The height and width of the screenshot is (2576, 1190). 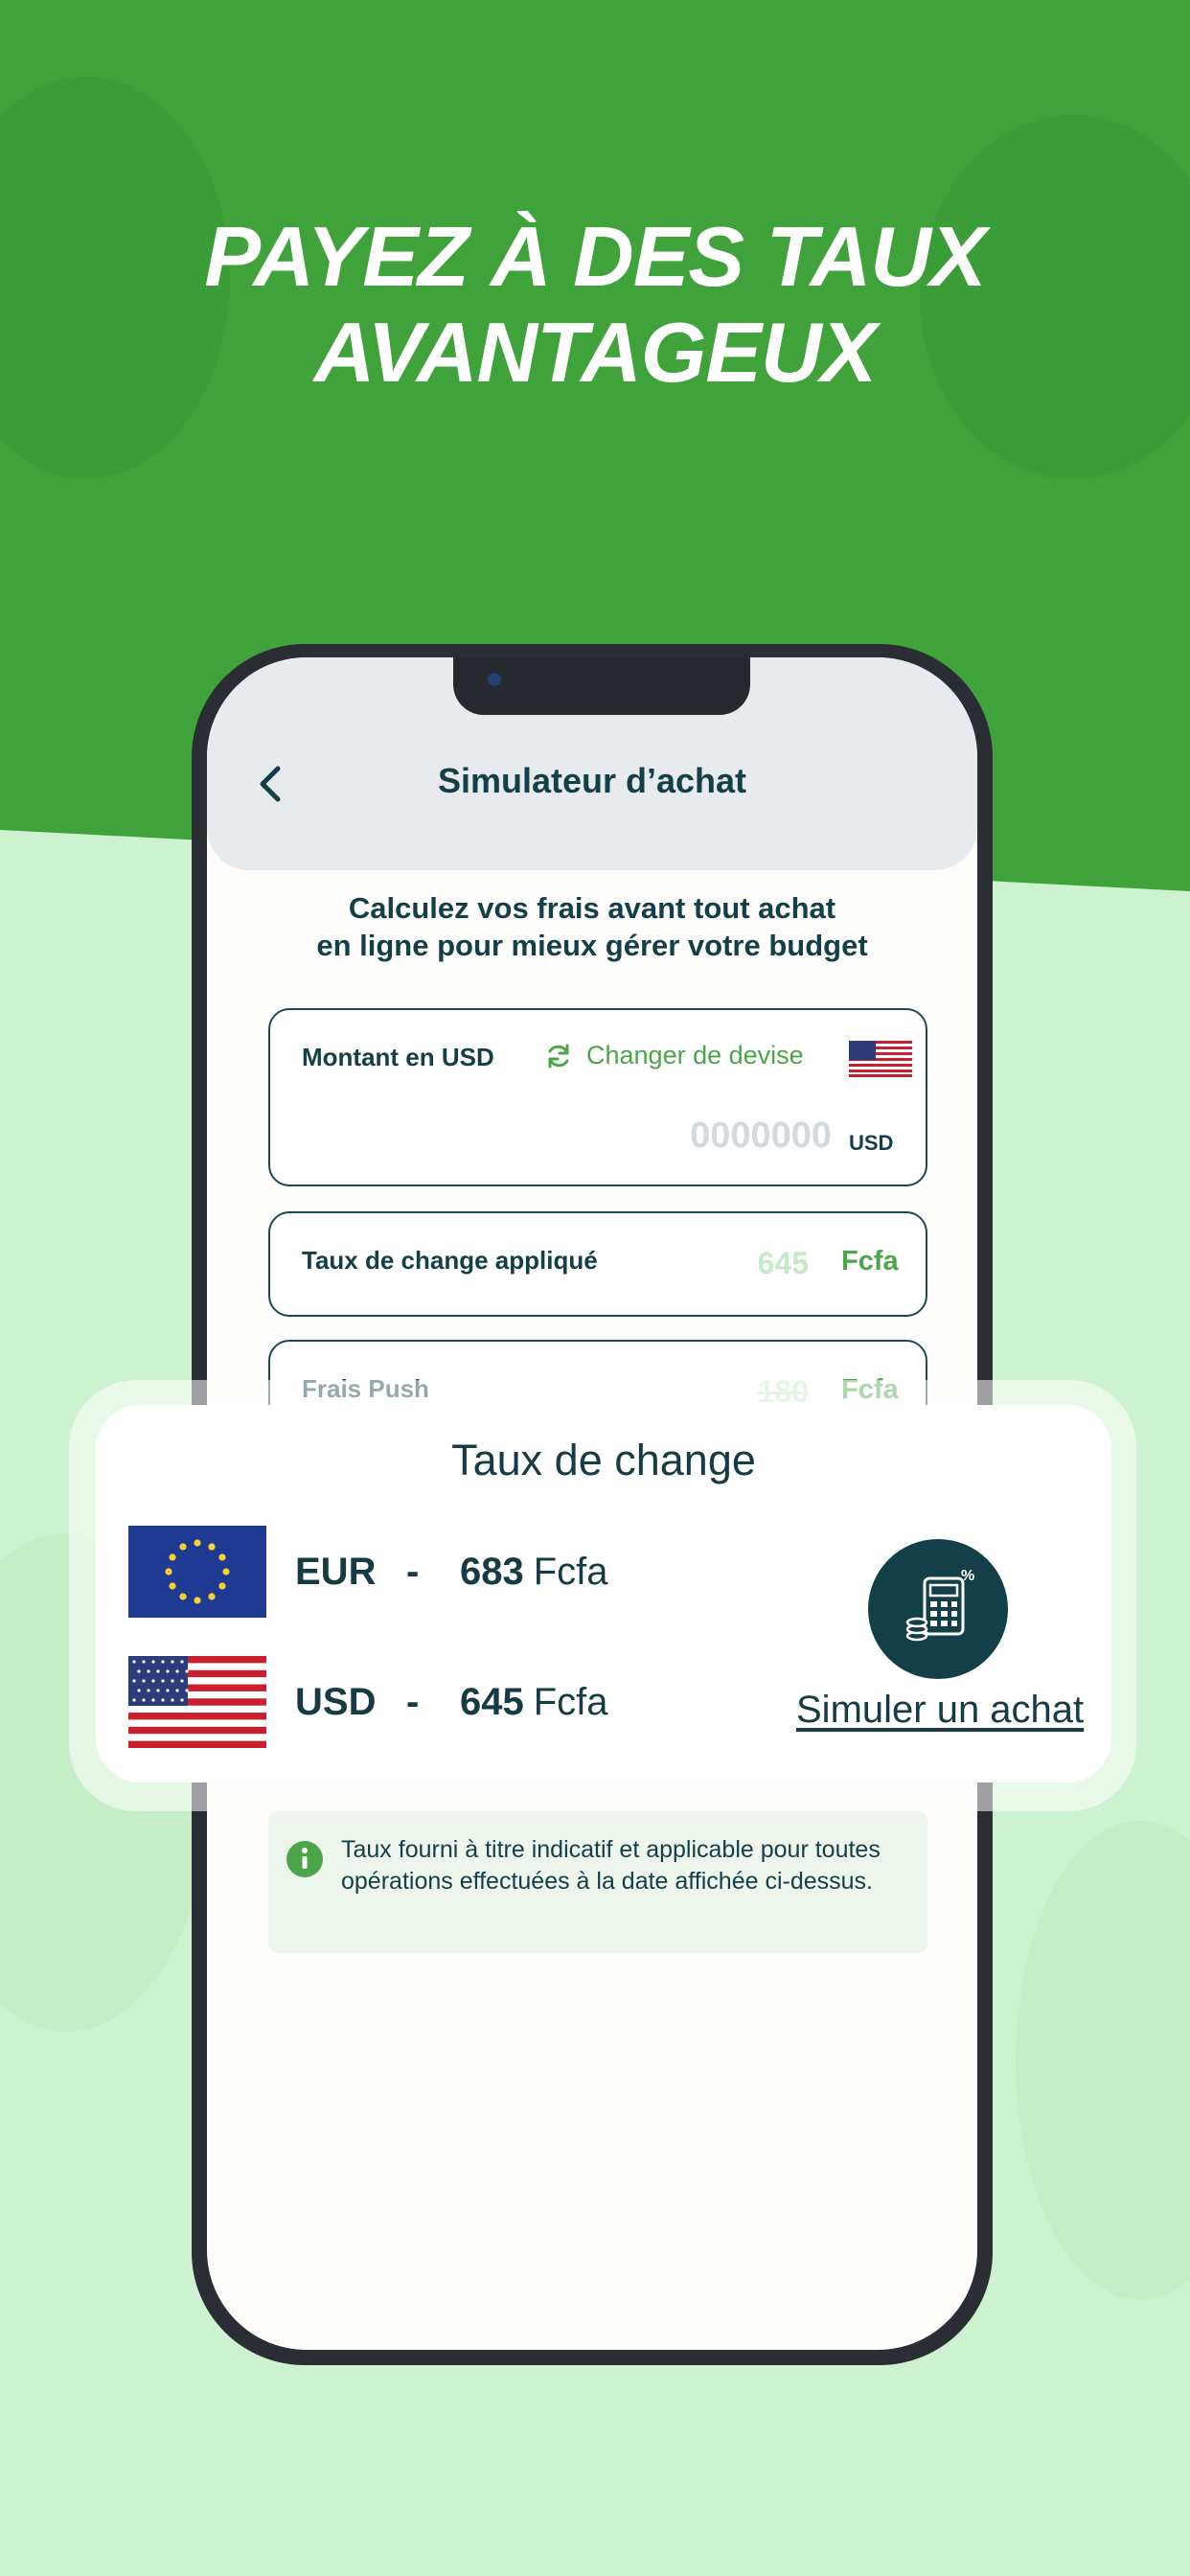 I want to click on currency-code: EUR, so click(x=336, y=1571).